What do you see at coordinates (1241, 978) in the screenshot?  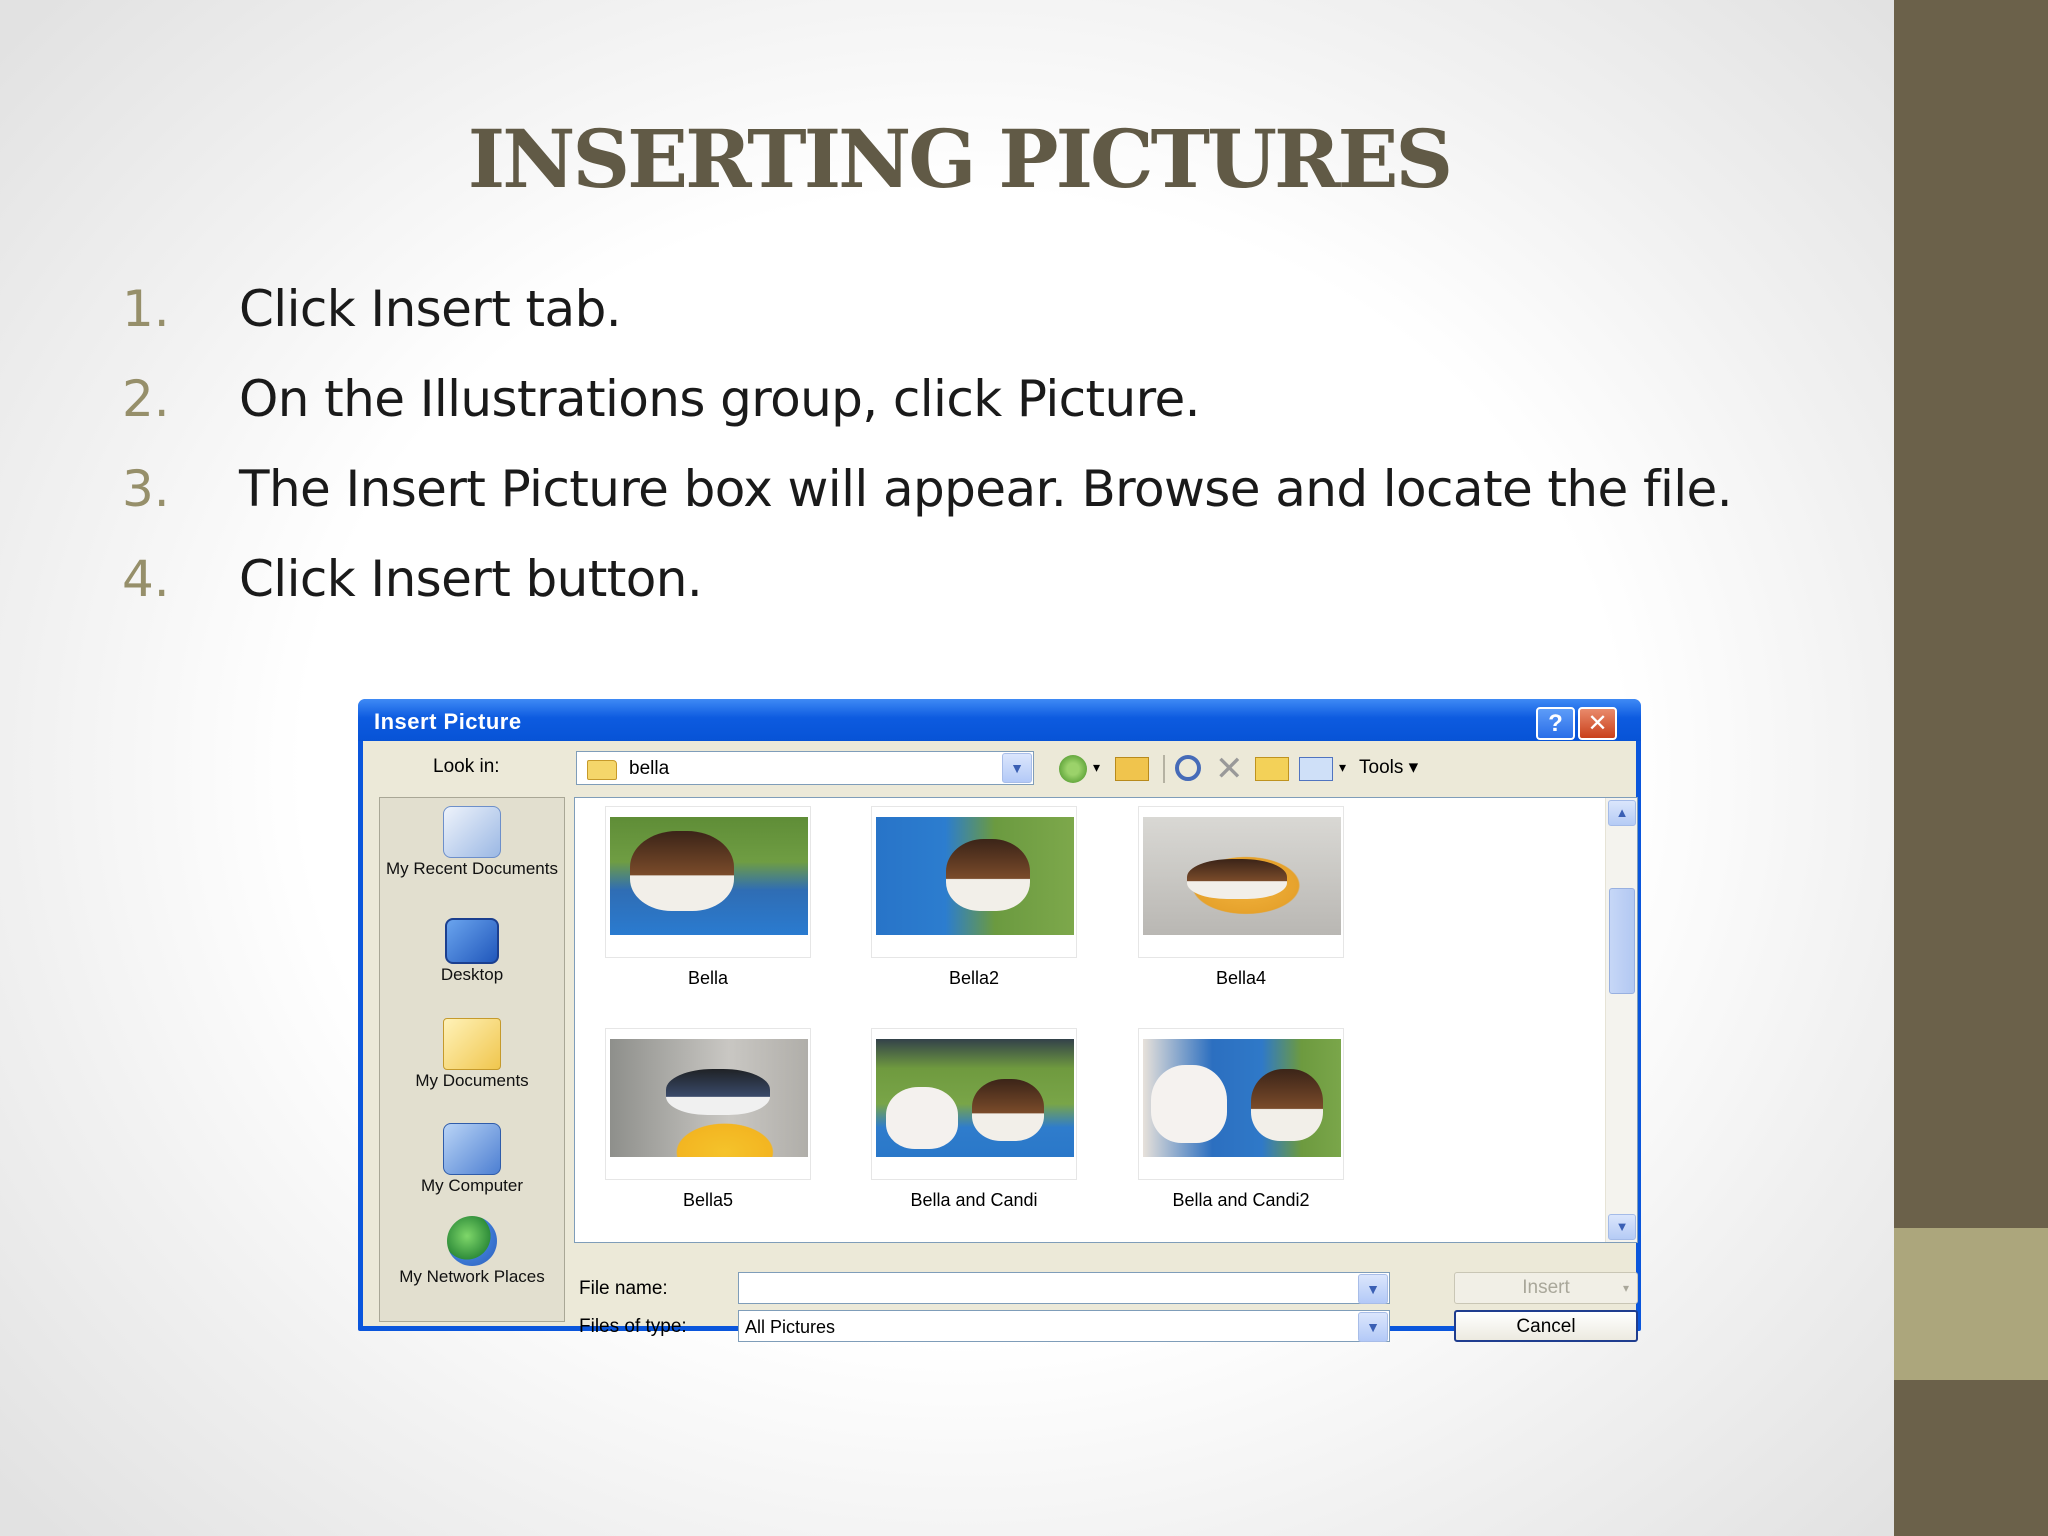 I see `file-name: Bella4` at bounding box center [1241, 978].